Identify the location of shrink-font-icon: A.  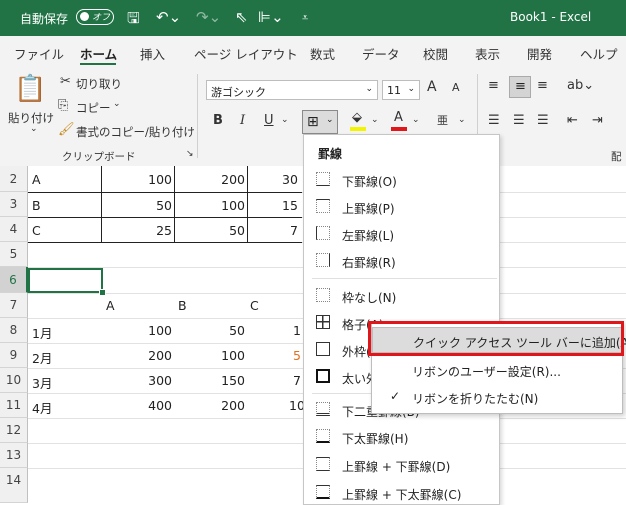
(456, 87).